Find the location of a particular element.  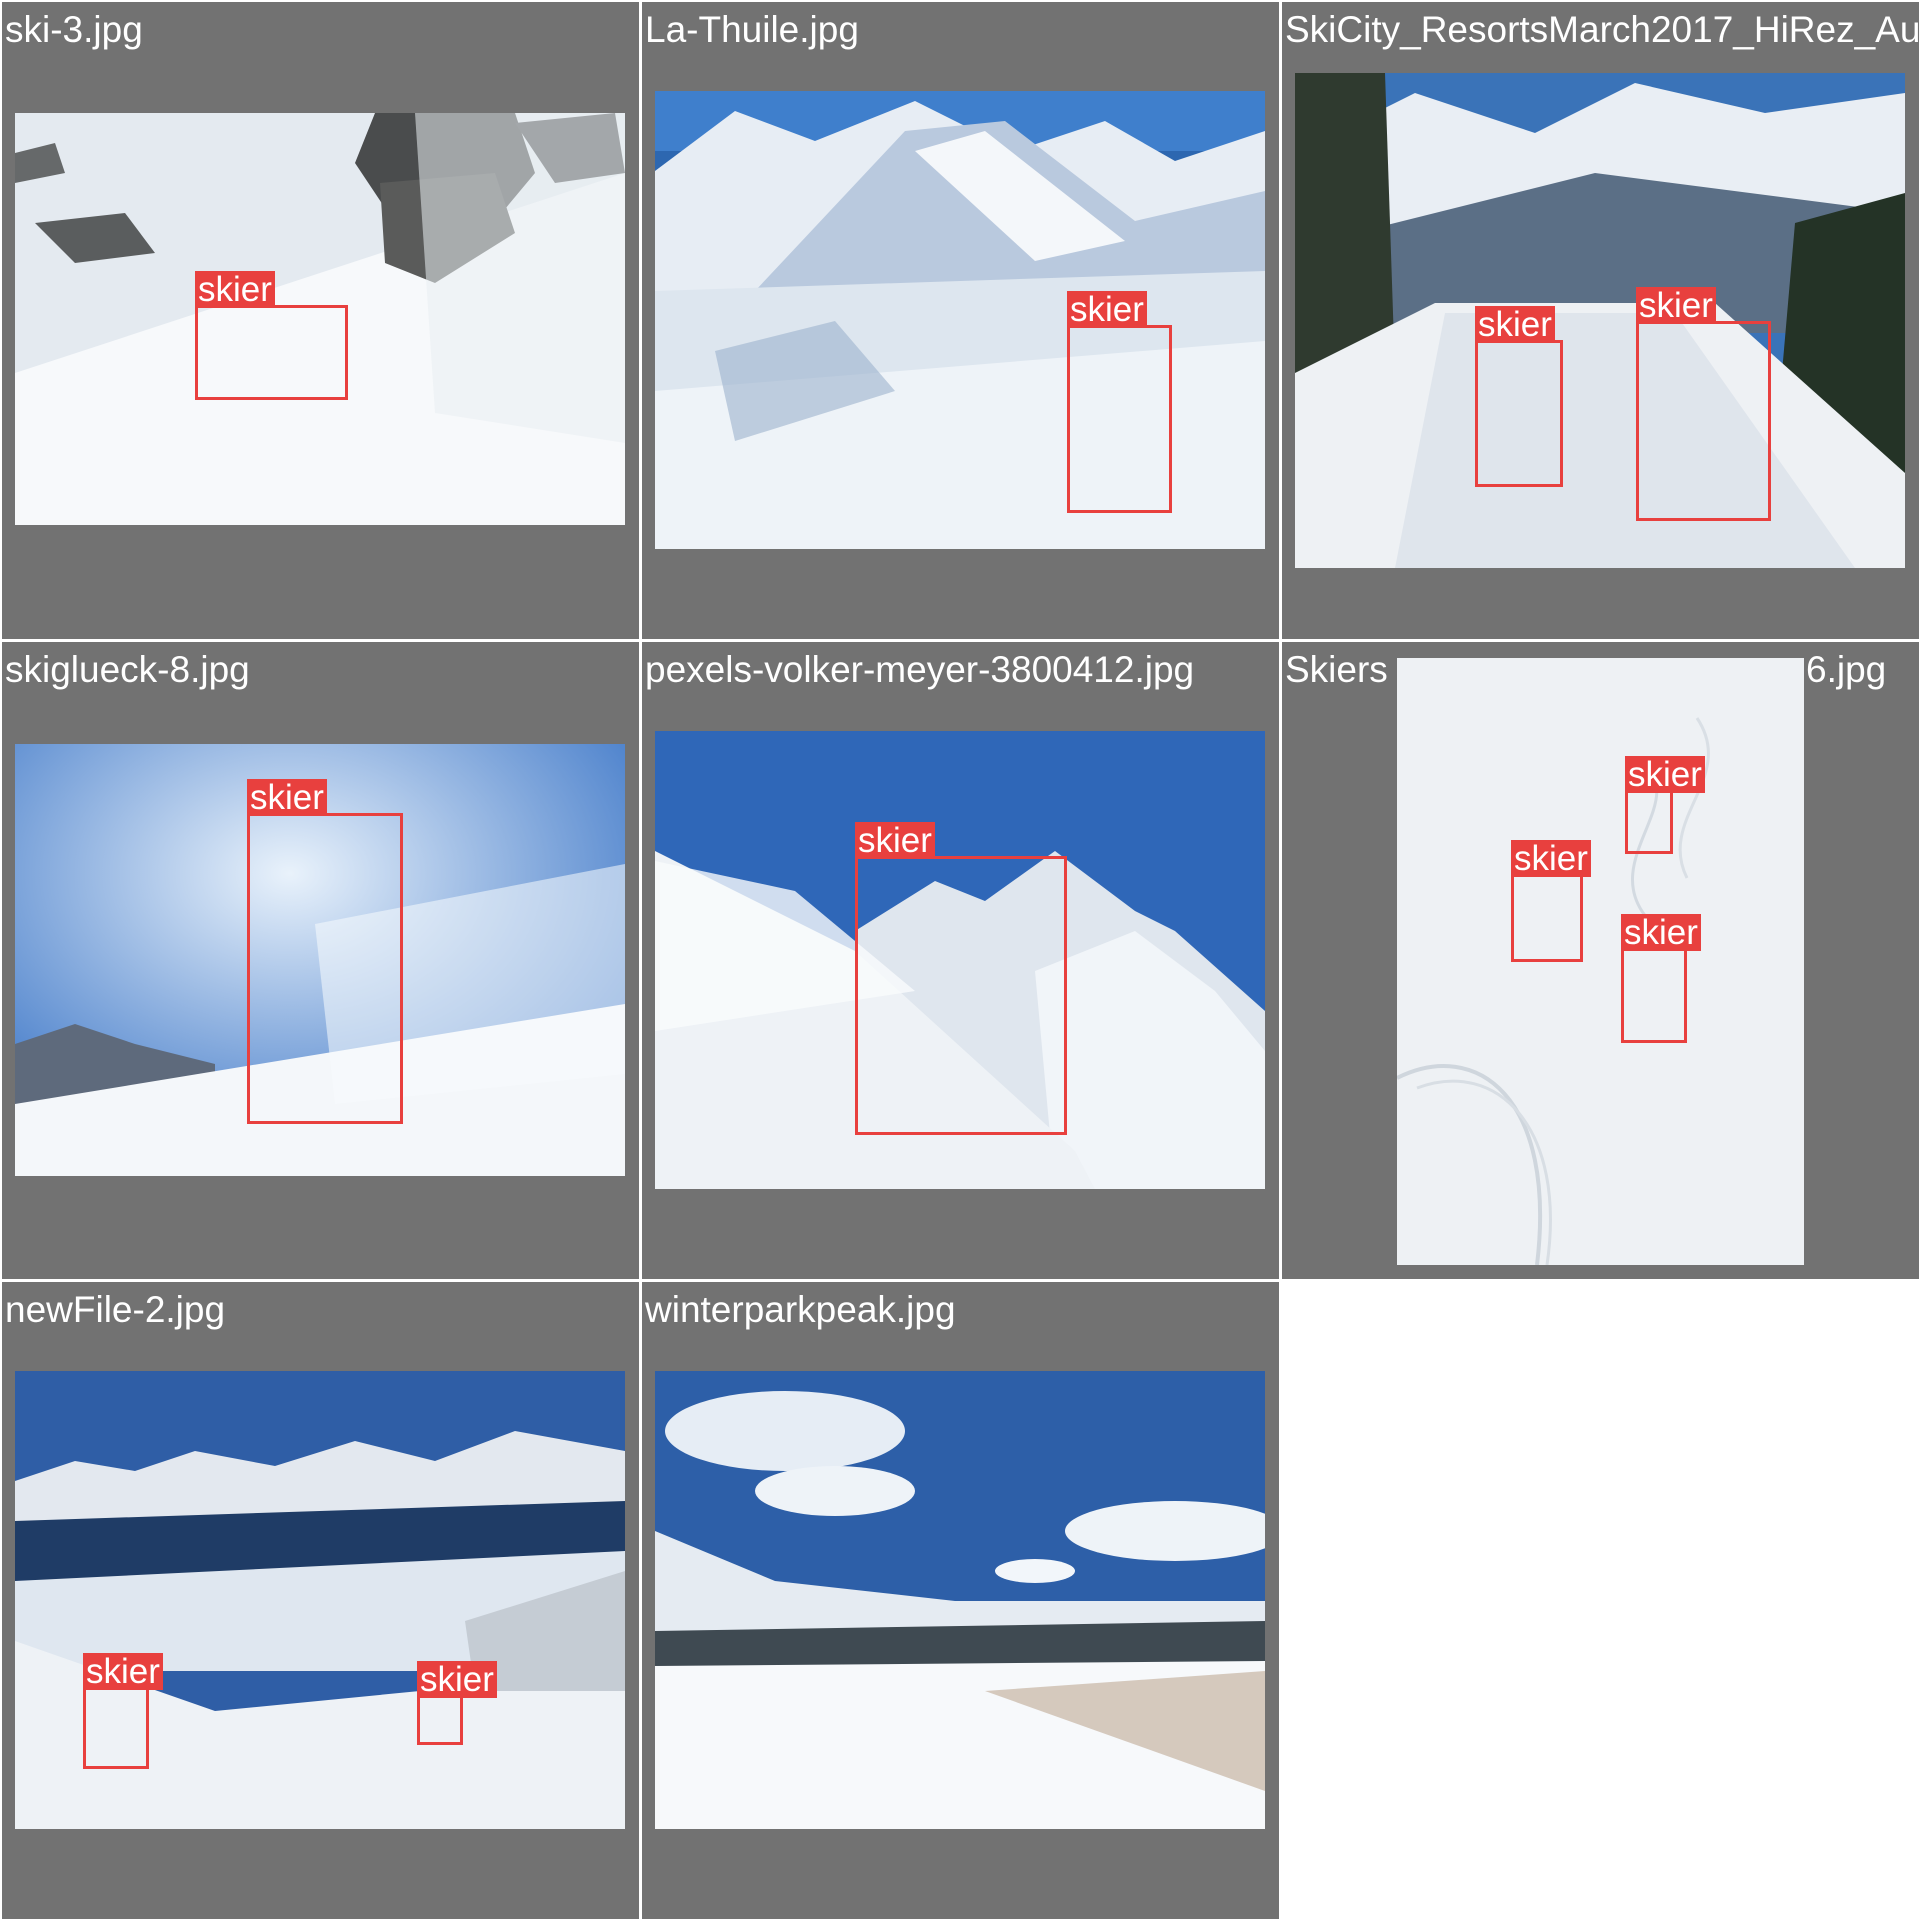

image-tile: Skiers 6.jpg skier skier skier is located at coordinates (1600, 960).